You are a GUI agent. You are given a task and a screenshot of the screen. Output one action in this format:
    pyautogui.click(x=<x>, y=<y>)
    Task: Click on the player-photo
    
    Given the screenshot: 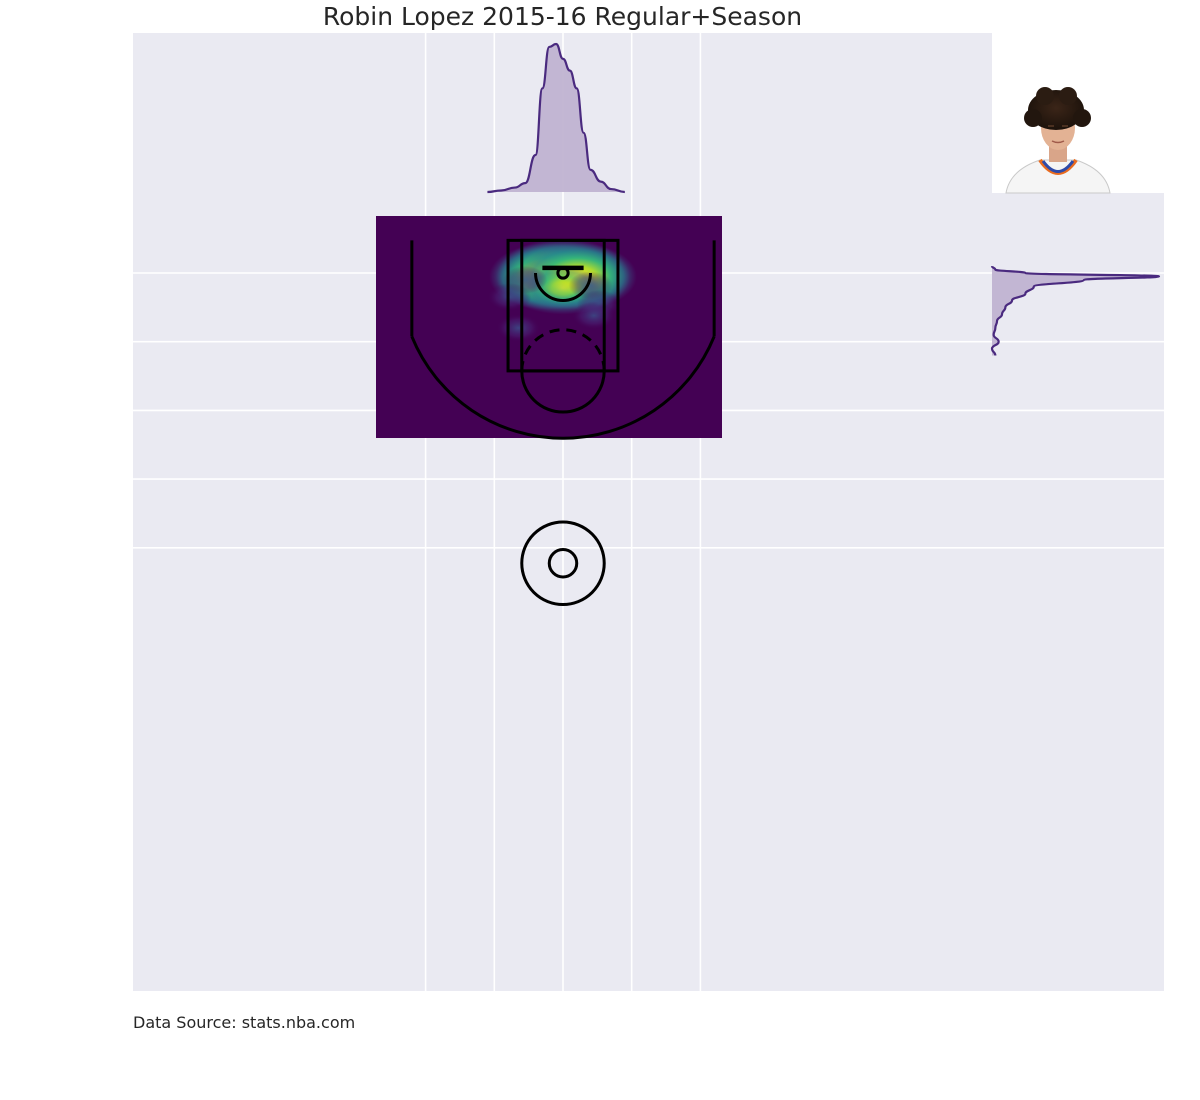 What is the action you would take?
    pyautogui.click(x=1078, y=137)
    